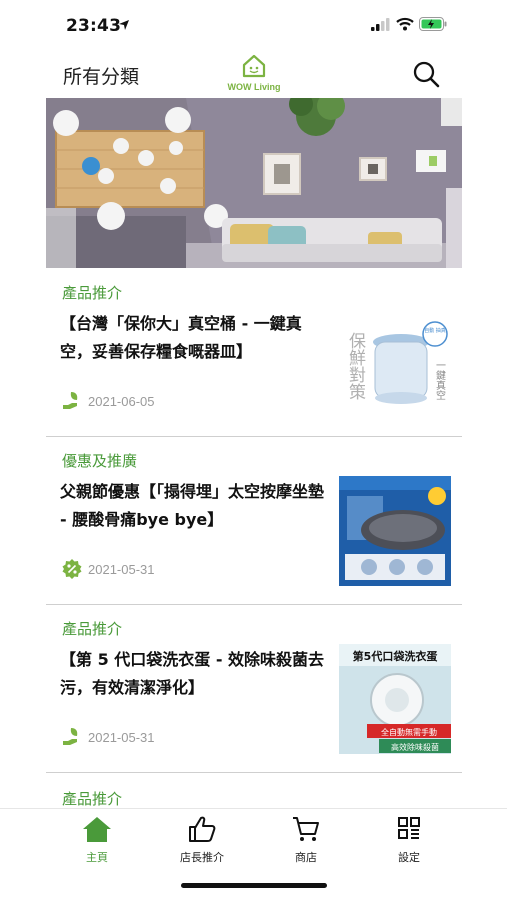 This screenshot has height=901, width=507. Describe the element at coordinates (409, 843) in the screenshot. I see `tab-settings: 設定` at that location.